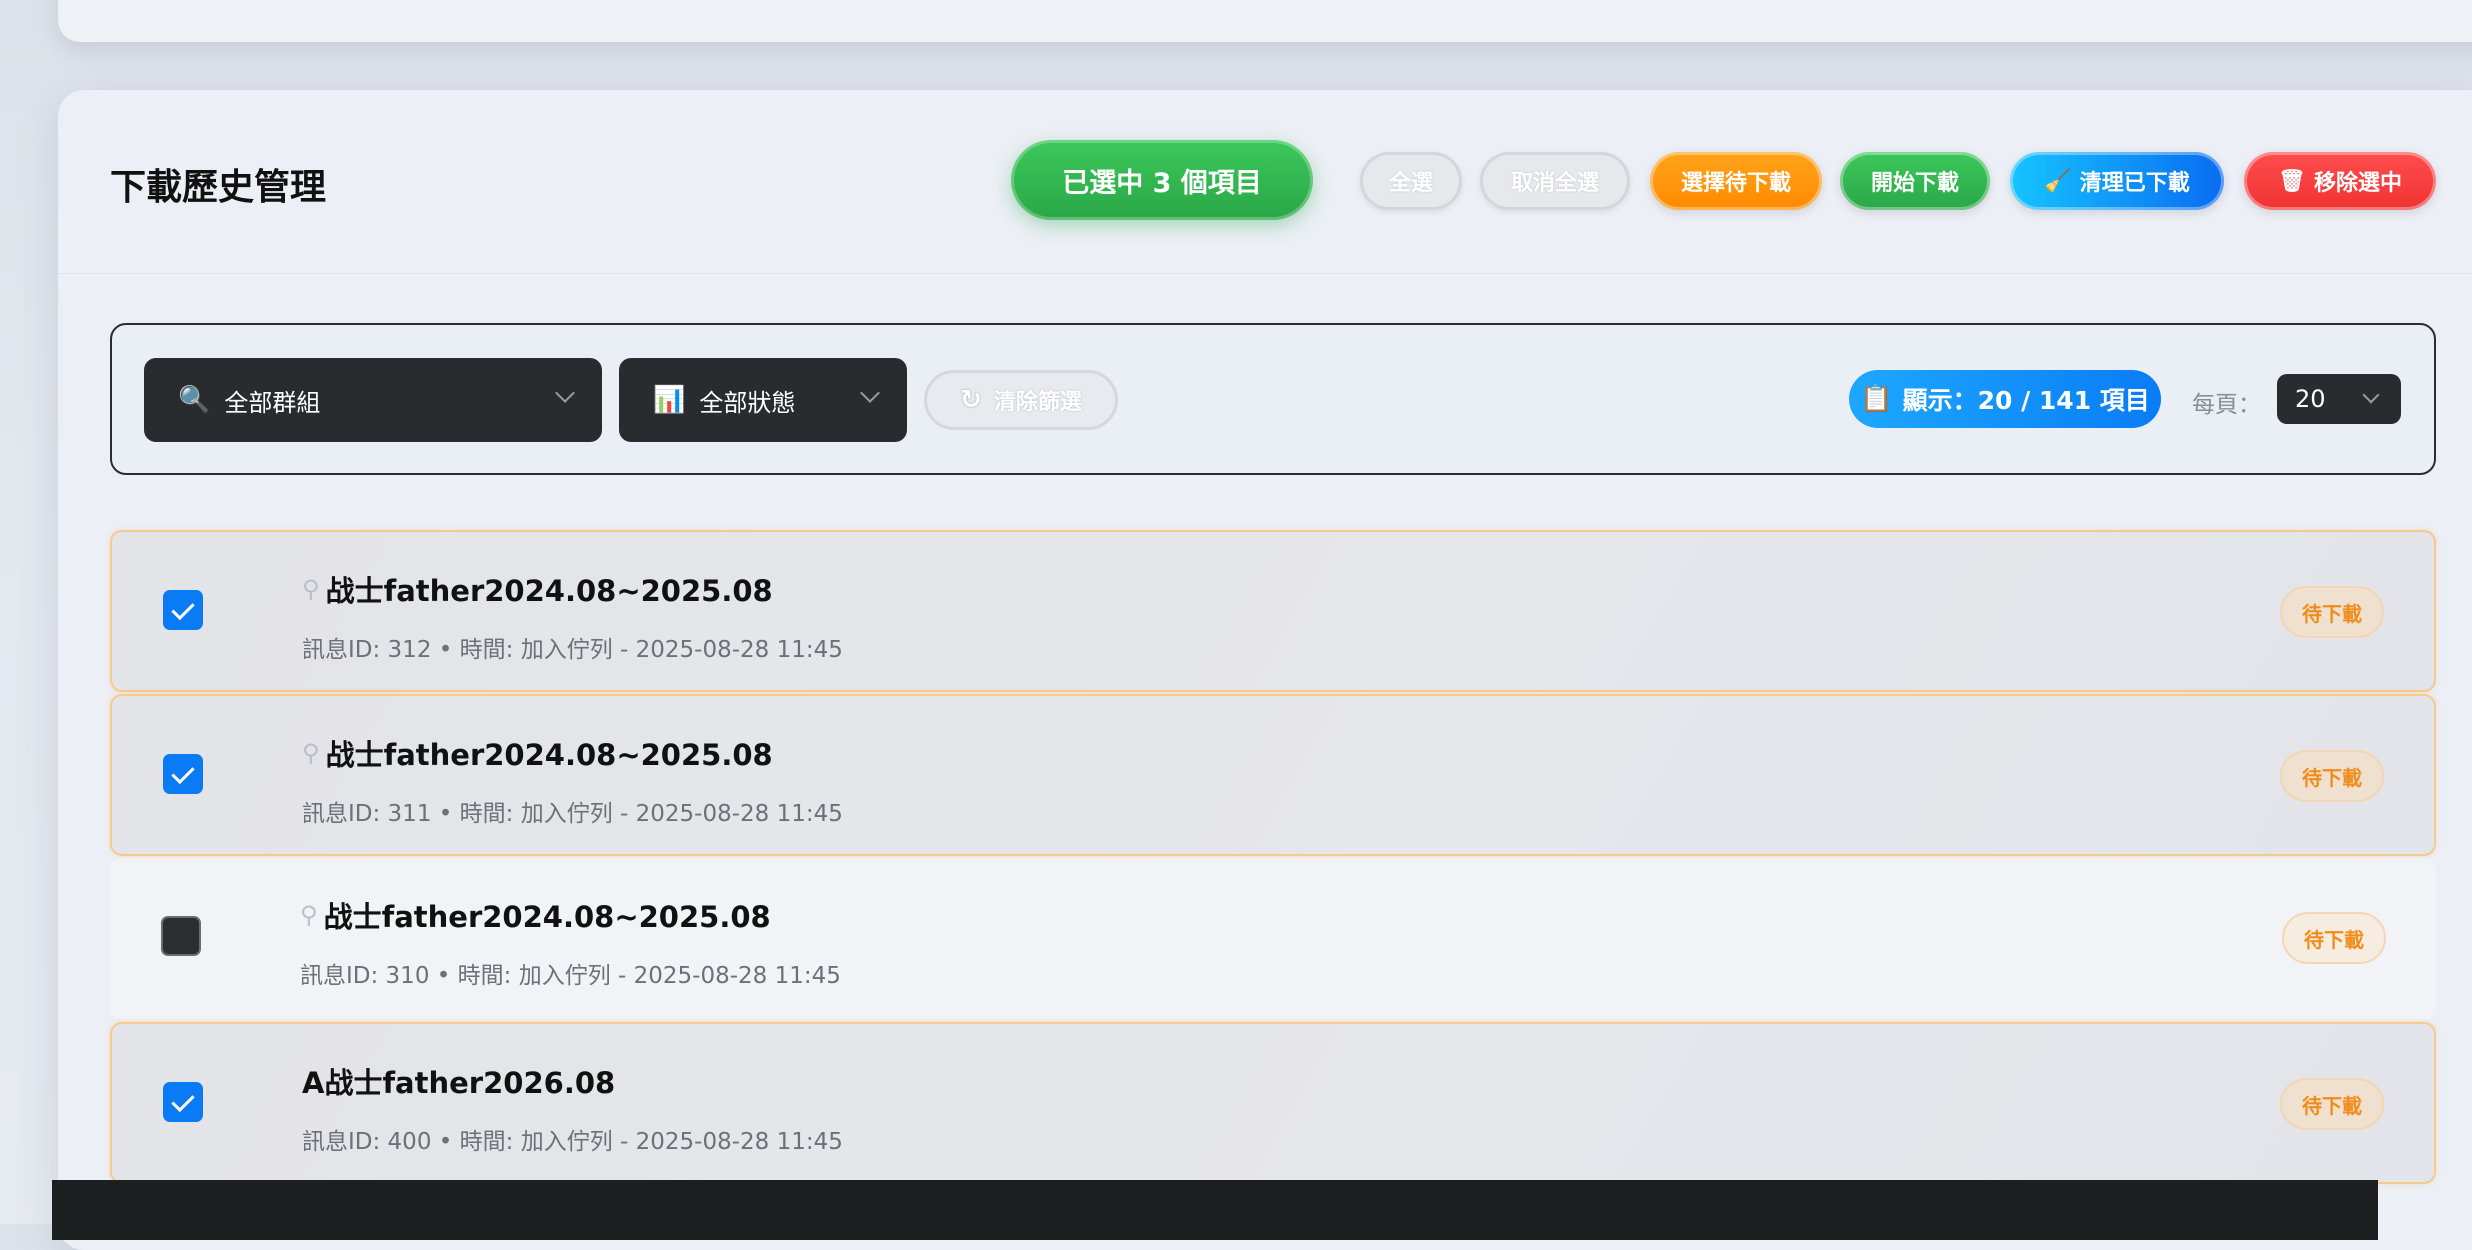  What do you see at coordinates (1876, 399) in the screenshot?
I see `clipboard-icon: 📋` at bounding box center [1876, 399].